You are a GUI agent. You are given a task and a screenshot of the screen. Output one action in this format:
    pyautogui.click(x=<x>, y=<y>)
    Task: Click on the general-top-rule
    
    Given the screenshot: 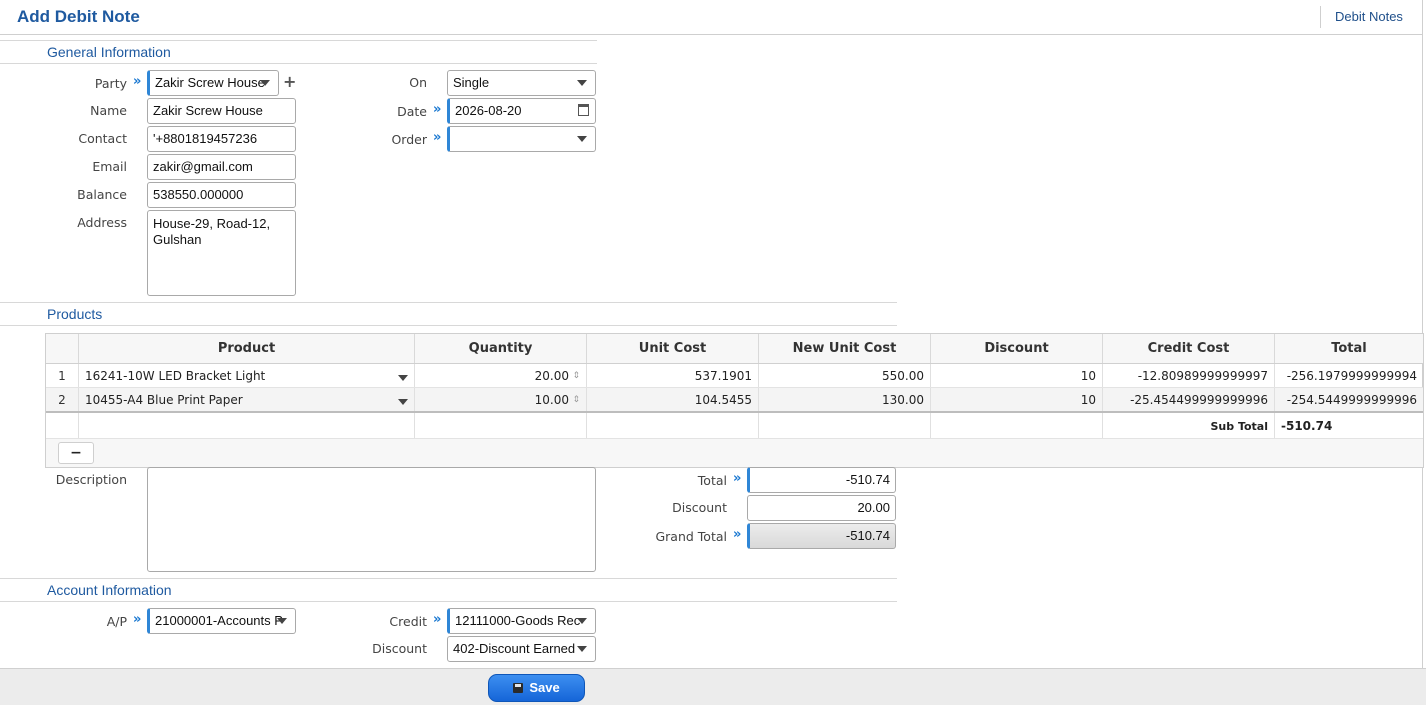 What is the action you would take?
    pyautogui.click(x=298, y=40)
    